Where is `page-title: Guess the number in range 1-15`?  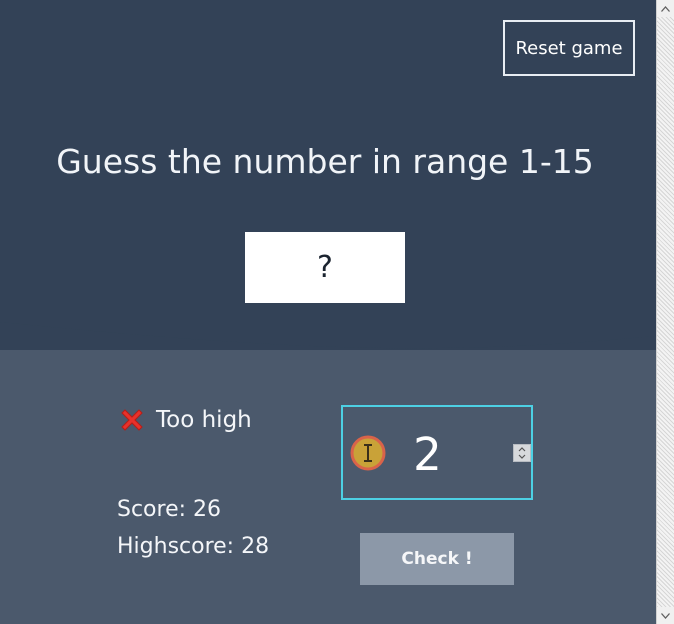
page-title: Guess the number in range 1-15 is located at coordinates (325, 161).